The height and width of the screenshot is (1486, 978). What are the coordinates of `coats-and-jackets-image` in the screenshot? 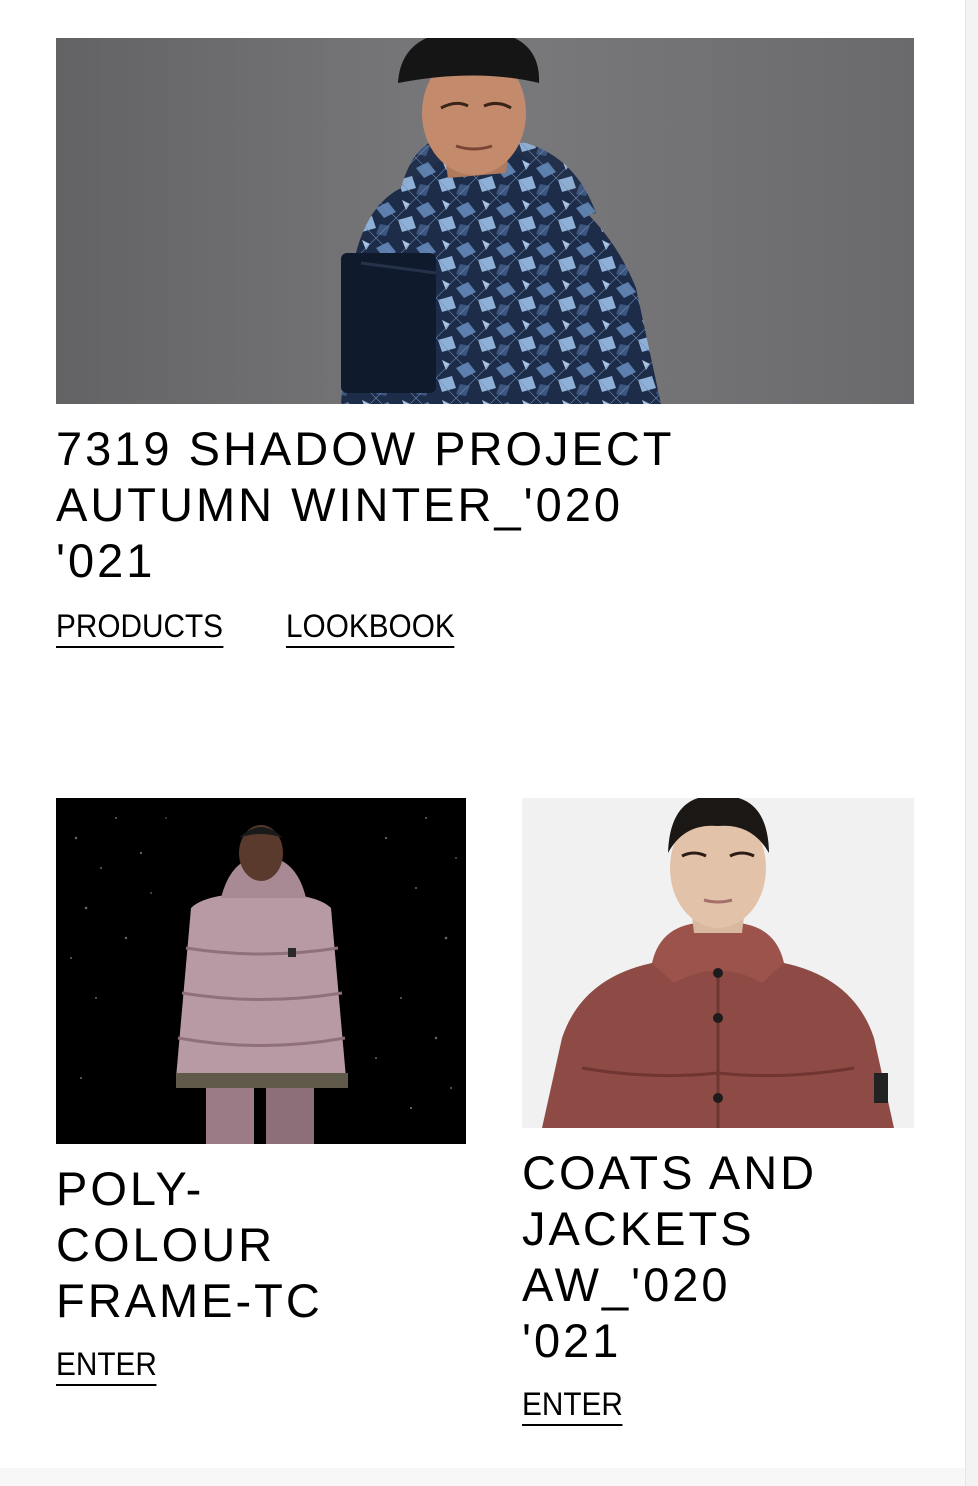 It's located at (718, 963).